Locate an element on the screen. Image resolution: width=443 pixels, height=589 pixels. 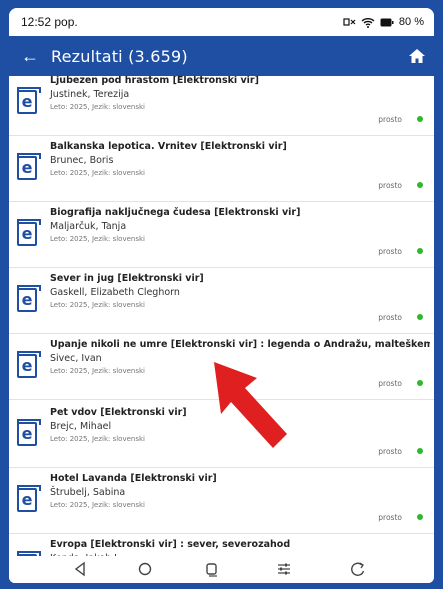
system-nav-bar is located at coordinates (221, 569).